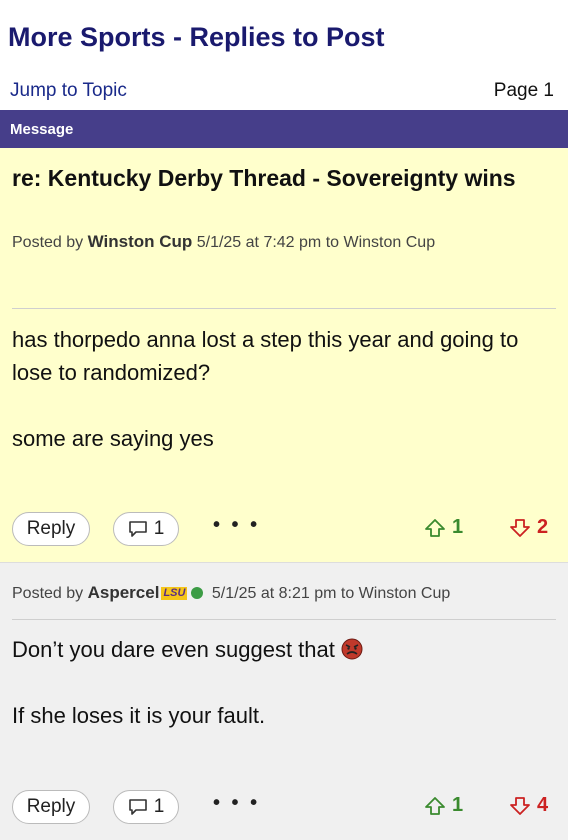  I want to click on author-link: Aspercel, so click(124, 592).